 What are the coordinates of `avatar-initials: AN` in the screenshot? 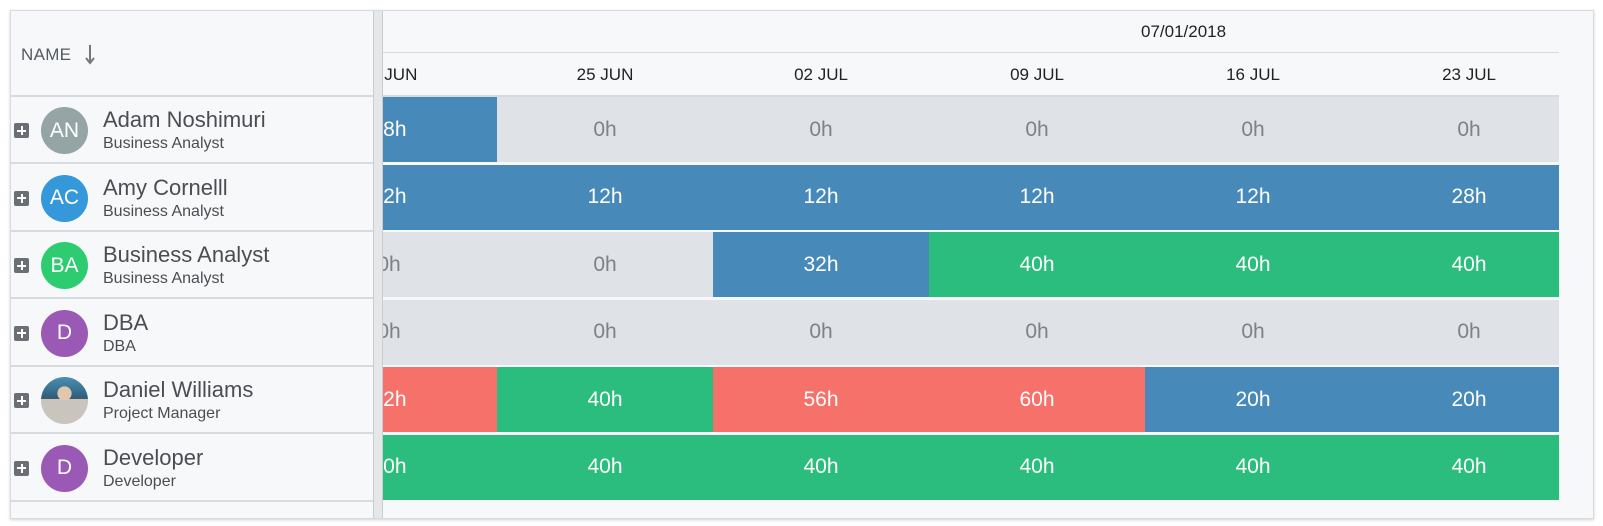 It's located at (64, 130).